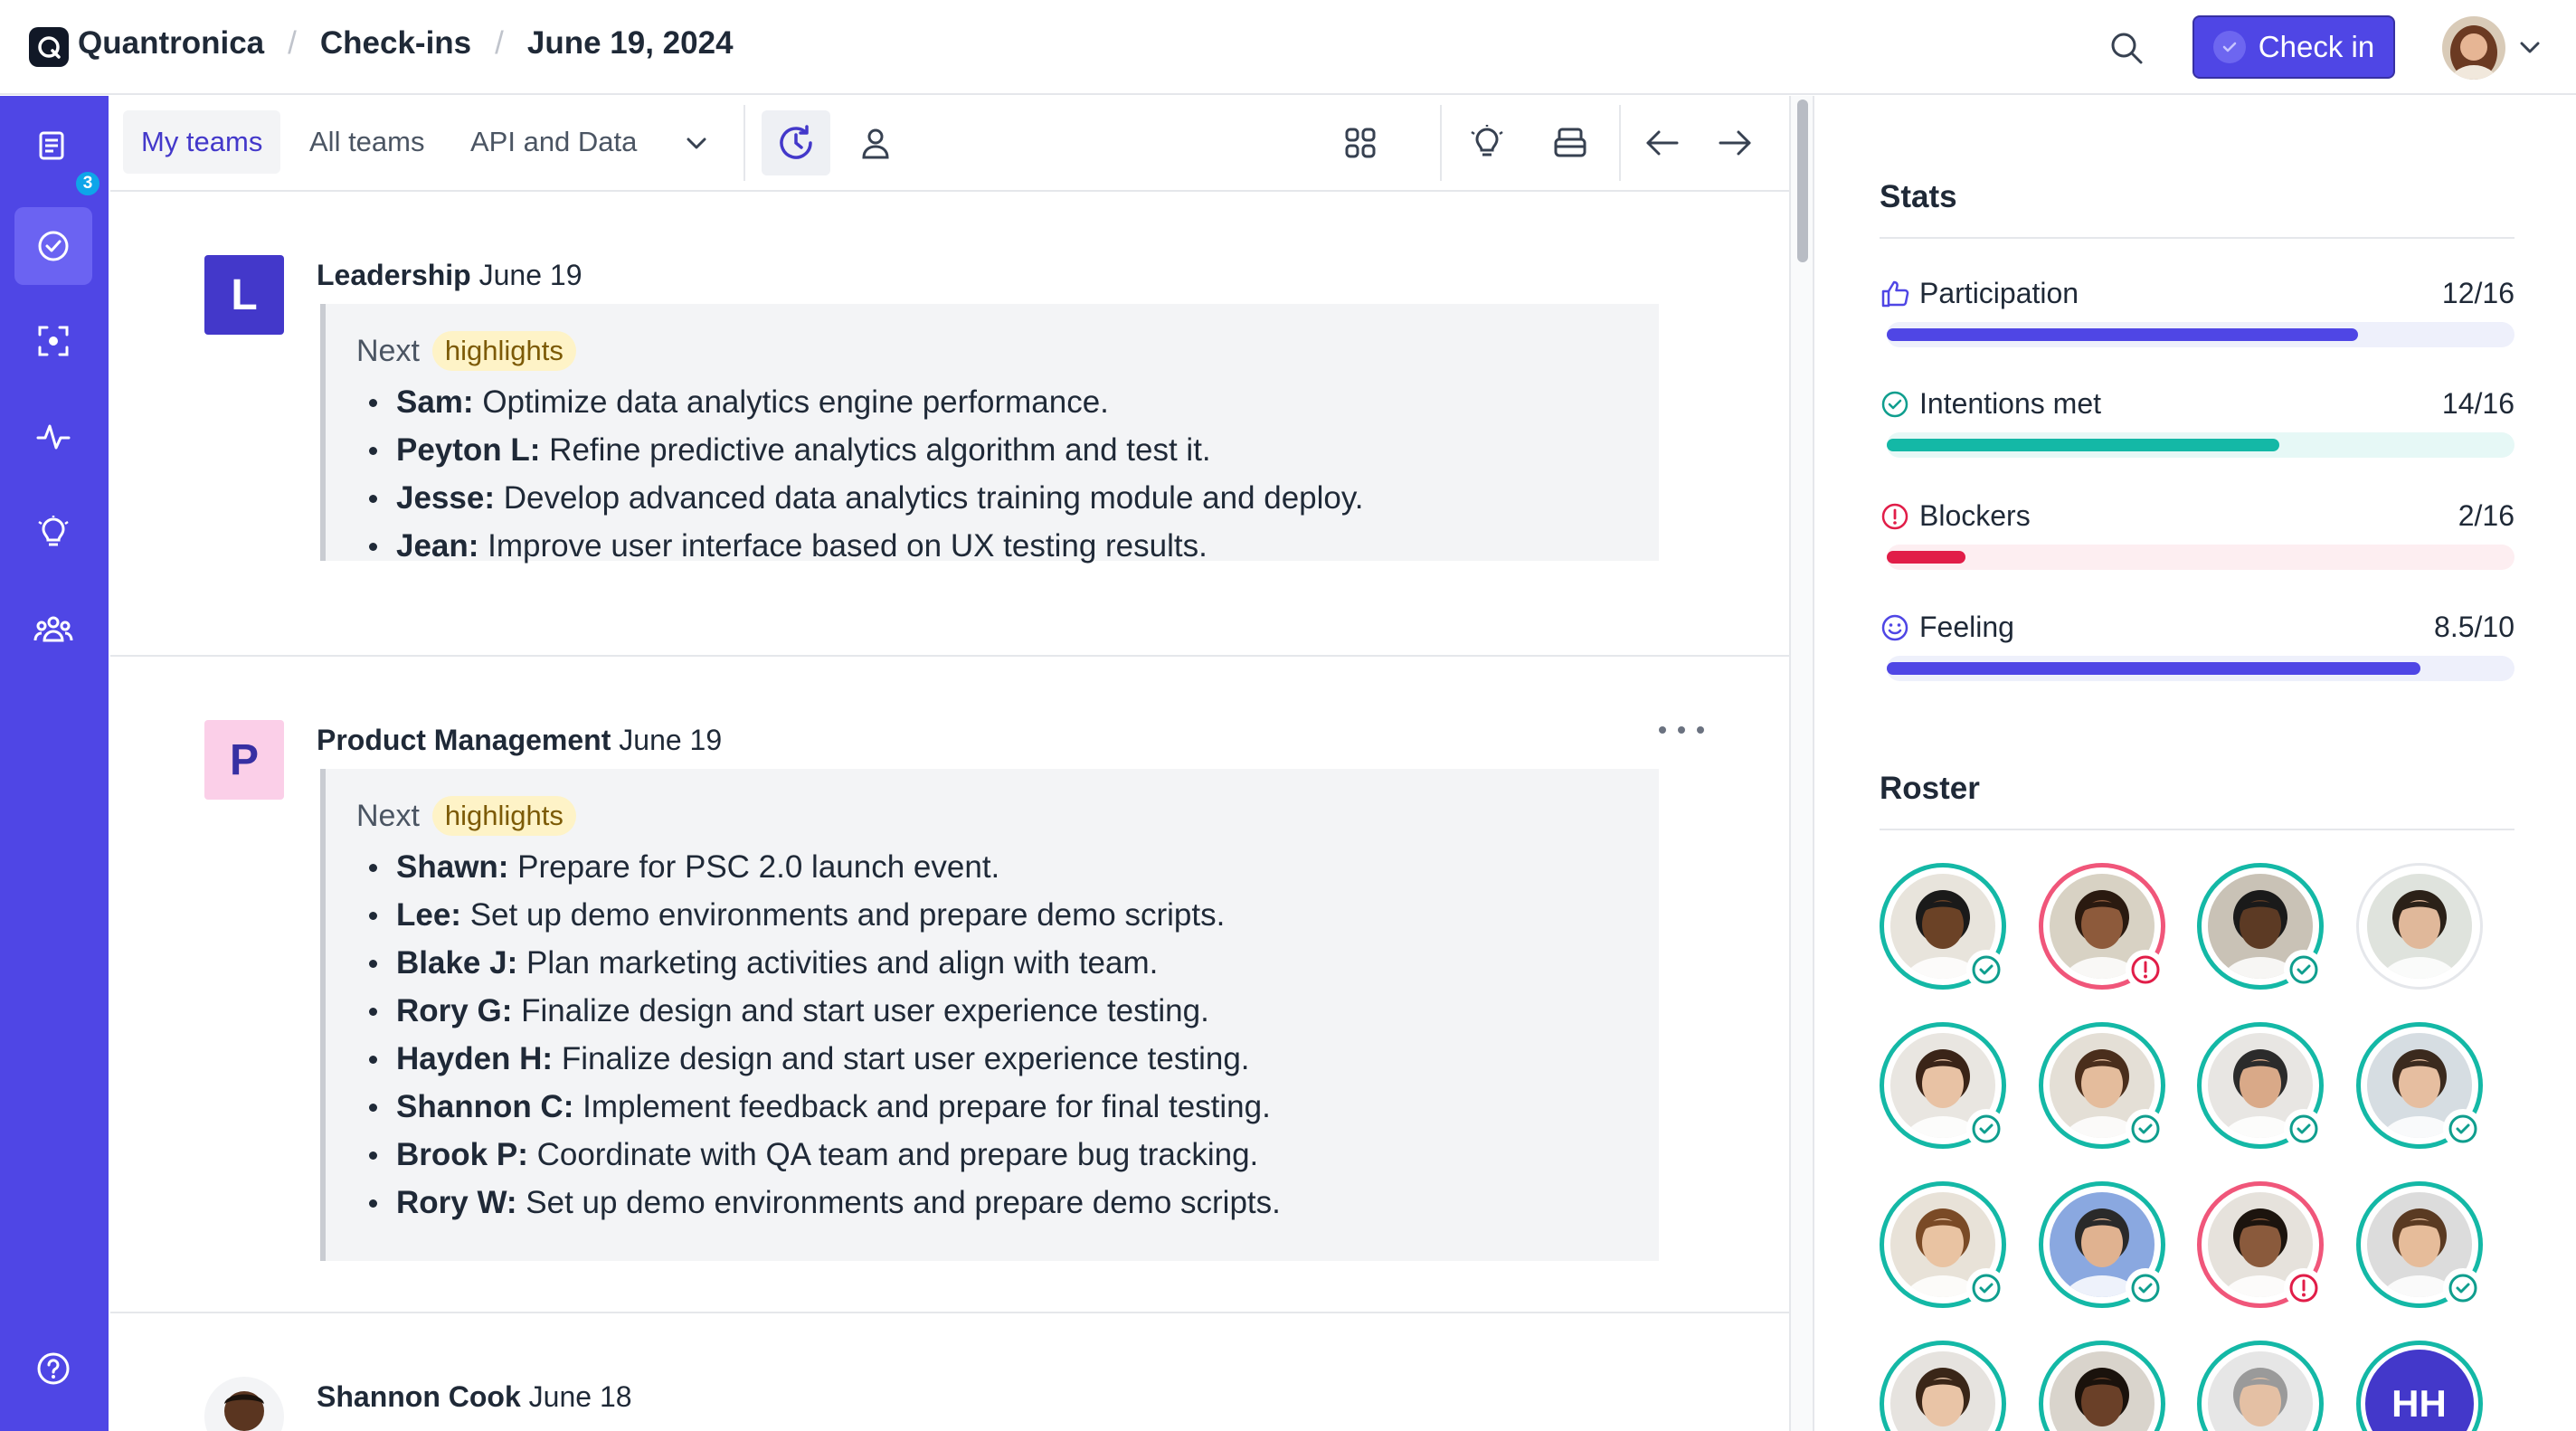 This screenshot has width=2576, height=1431. What do you see at coordinates (428, 915) in the screenshot?
I see `member-name: Lee:` at bounding box center [428, 915].